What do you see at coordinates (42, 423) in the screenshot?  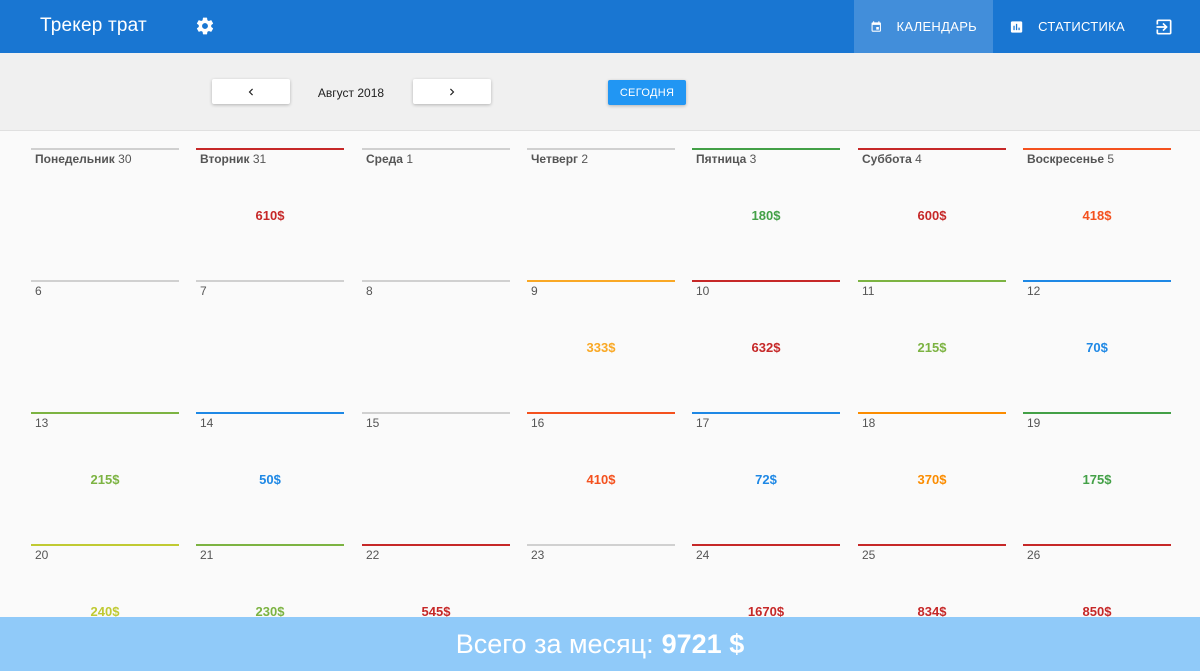 I see `day-number: 13` at bounding box center [42, 423].